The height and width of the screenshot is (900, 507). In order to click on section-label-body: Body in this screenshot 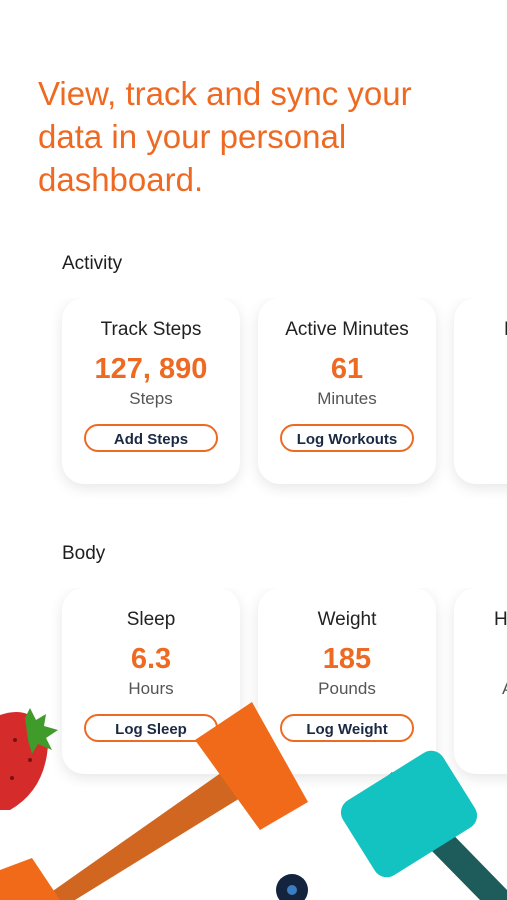, I will do `click(84, 553)`.